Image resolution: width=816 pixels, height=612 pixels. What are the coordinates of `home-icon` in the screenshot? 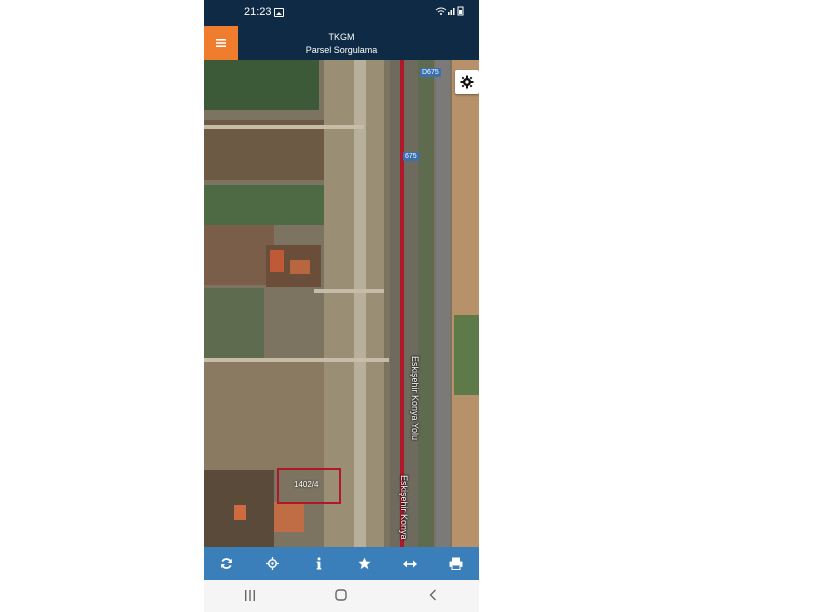 It's located at (341, 595).